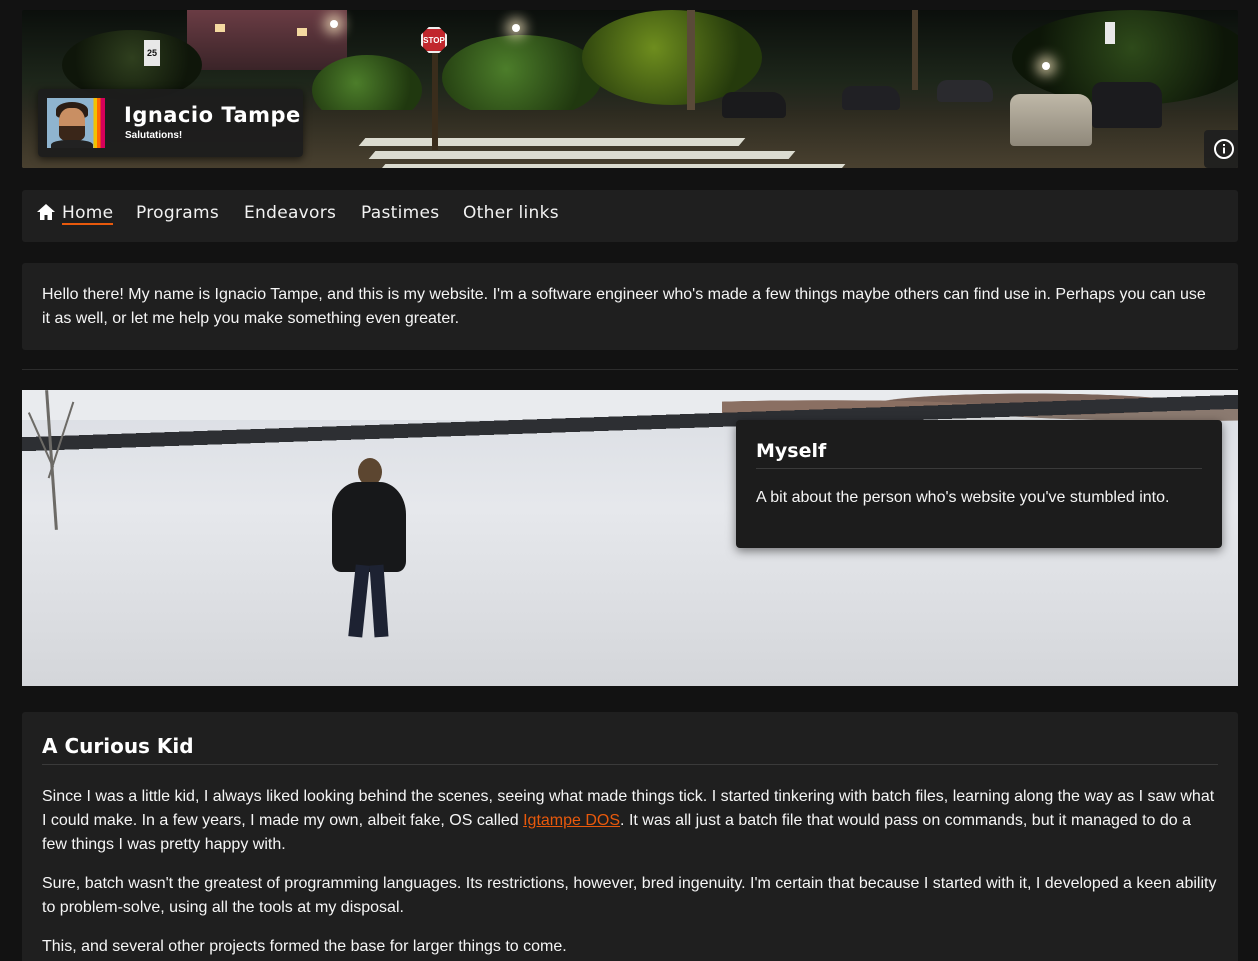  Describe the element at coordinates (434, 40) in the screenshot. I see `stop-sign: STOP` at that location.